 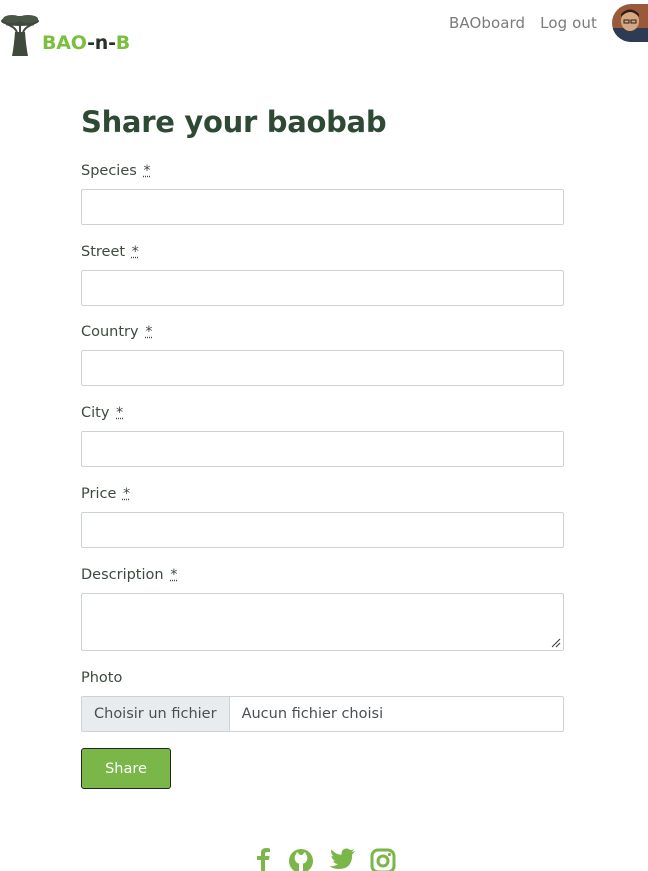 I want to click on baobab-tree-icon, so click(x=20, y=35).